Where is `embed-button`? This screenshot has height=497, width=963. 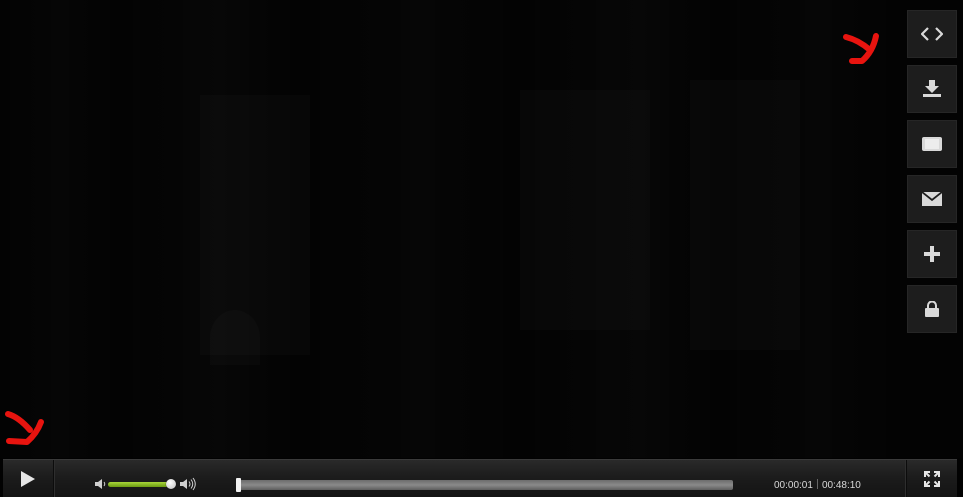
embed-button is located at coordinates (932, 34).